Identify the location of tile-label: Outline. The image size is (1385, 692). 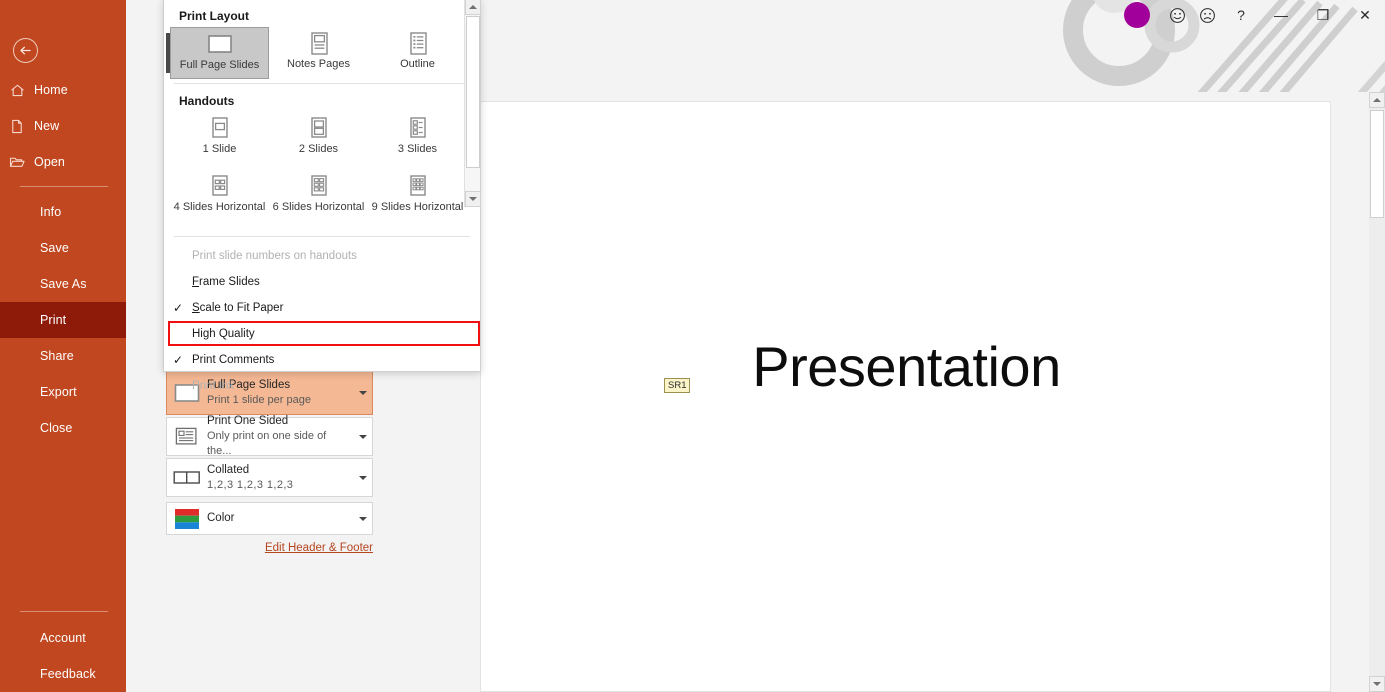
(417, 64).